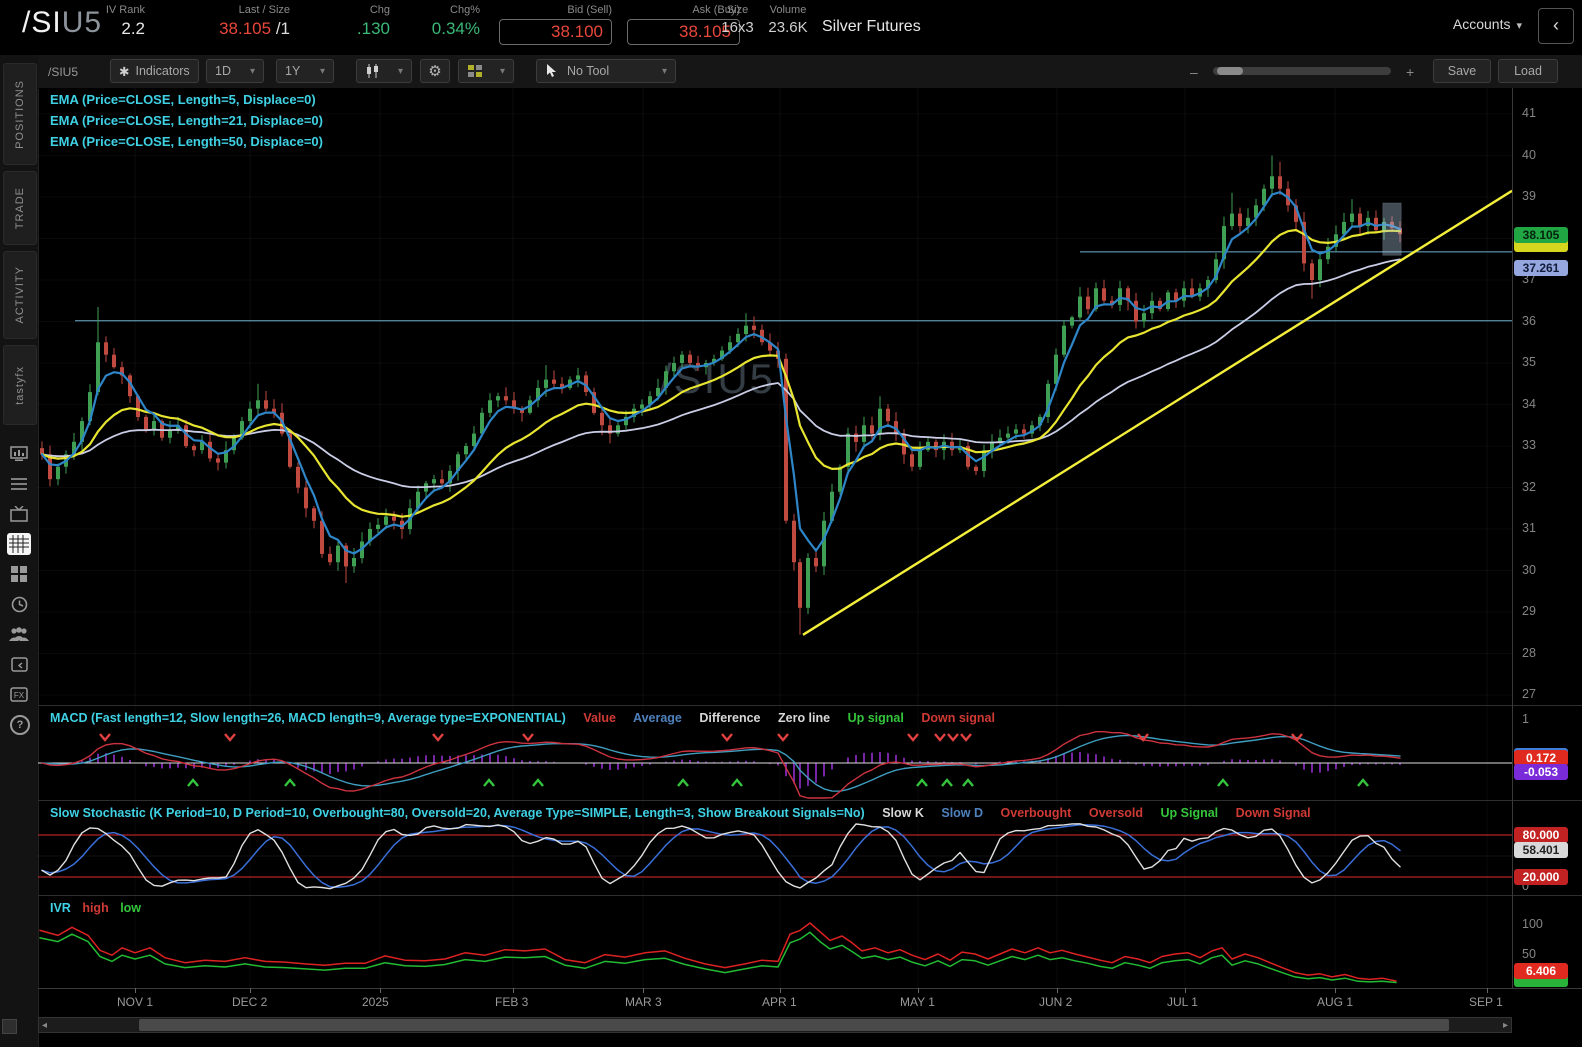 This screenshot has width=1582, height=1047. I want to click on ivr-legend: IVR high low, so click(96, 908).